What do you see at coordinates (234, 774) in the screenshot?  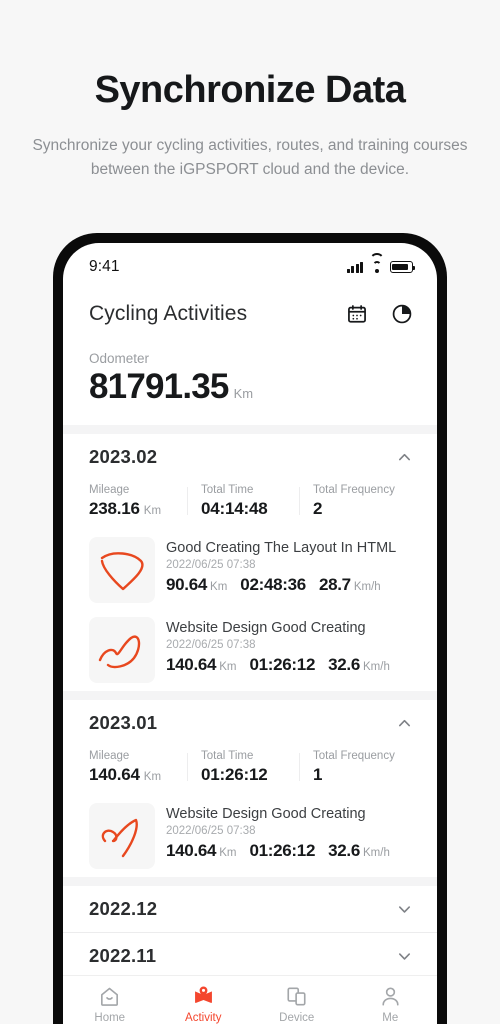 I see `stat-value: 01:26:12` at bounding box center [234, 774].